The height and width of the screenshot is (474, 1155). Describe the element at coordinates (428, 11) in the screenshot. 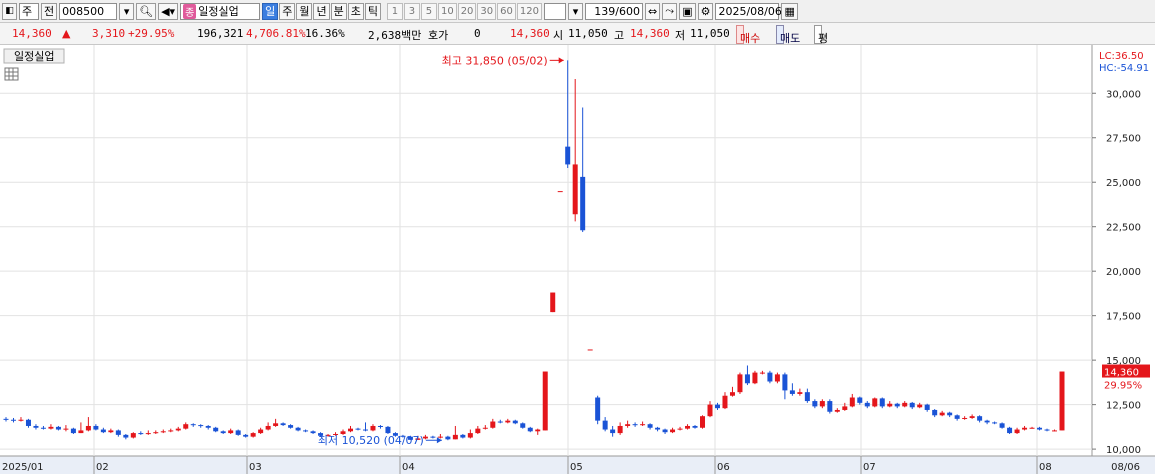

I see `interval-tab-5: 5` at that location.